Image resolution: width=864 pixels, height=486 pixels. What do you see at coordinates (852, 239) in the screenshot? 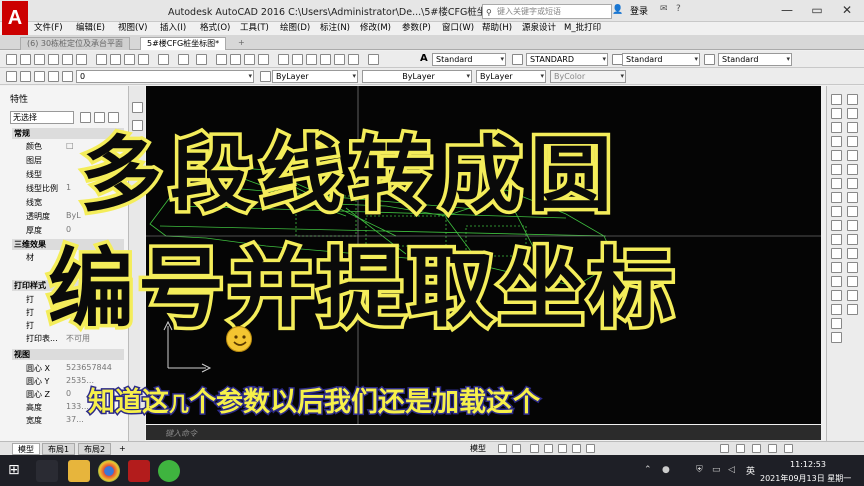
I see `extend-icon` at bounding box center [852, 239].